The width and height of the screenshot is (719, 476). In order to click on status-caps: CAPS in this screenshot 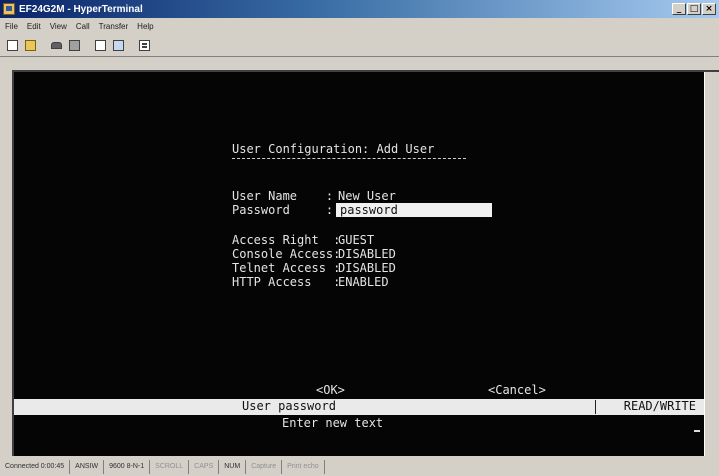, I will do `click(204, 466)`.